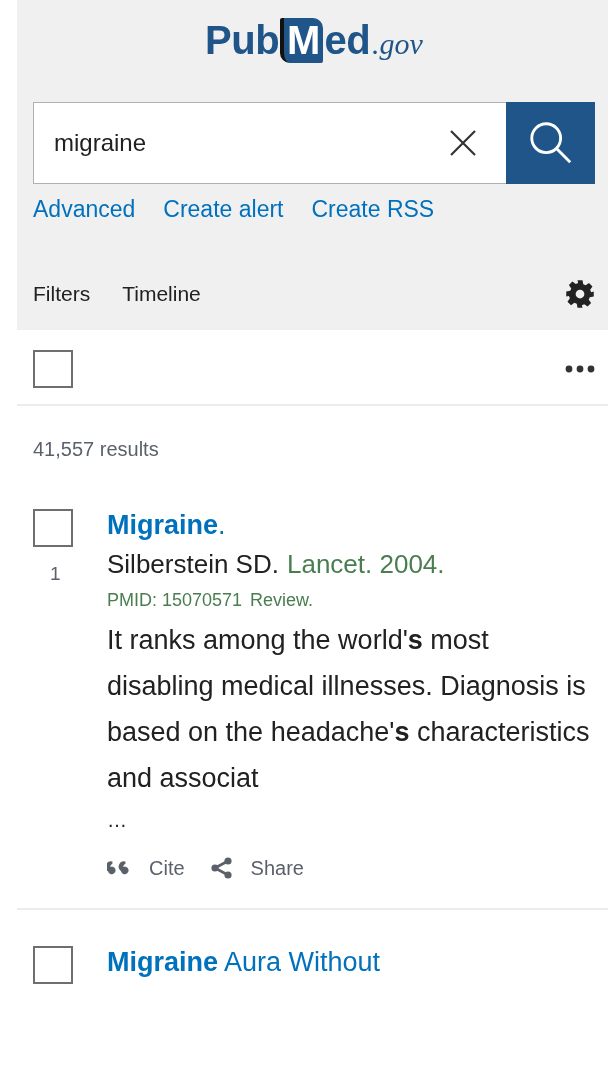 Image resolution: width=608 pixels, height=1088 pixels. What do you see at coordinates (53, 369) in the screenshot?
I see `select-all-checkbox` at bounding box center [53, 369].